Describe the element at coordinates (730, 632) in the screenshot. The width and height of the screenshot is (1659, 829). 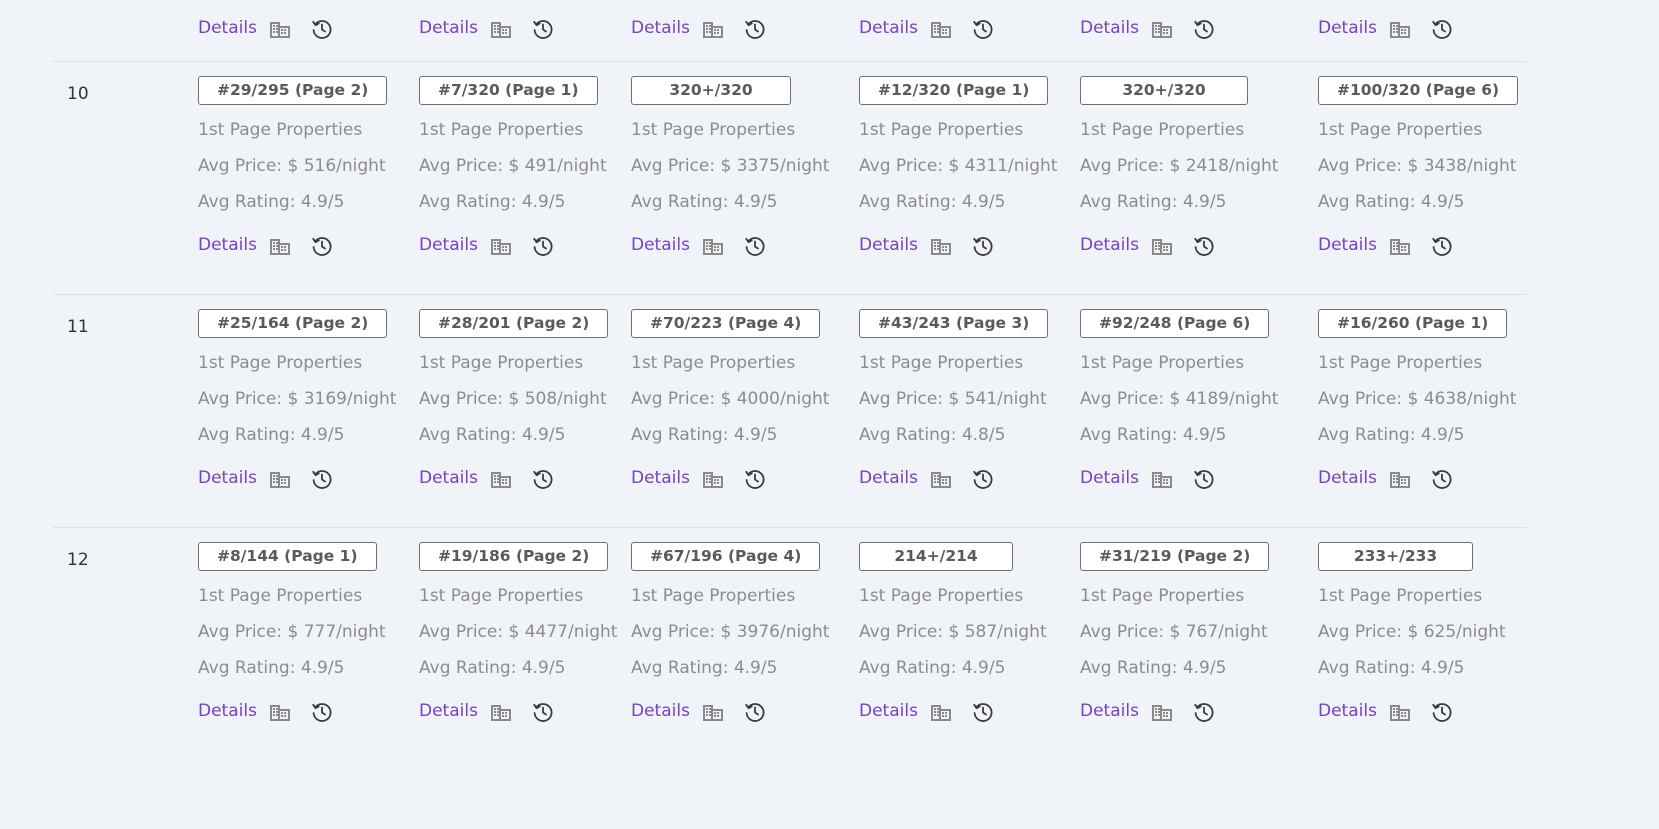
I see `avg-price: Avg Price: $ 3976/night` at that location.